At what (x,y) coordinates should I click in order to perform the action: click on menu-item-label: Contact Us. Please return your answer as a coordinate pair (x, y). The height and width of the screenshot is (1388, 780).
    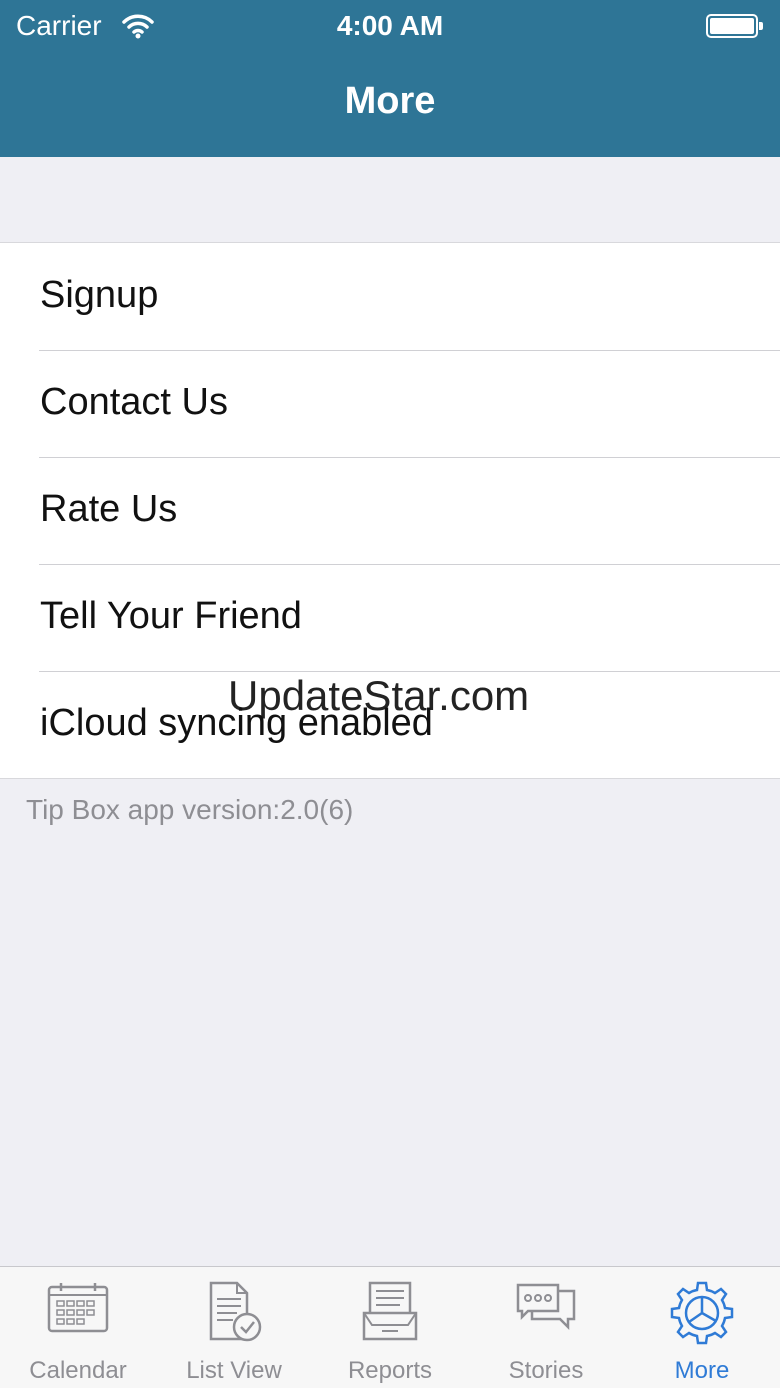
    Looking at the image, I should click on (134, 402).